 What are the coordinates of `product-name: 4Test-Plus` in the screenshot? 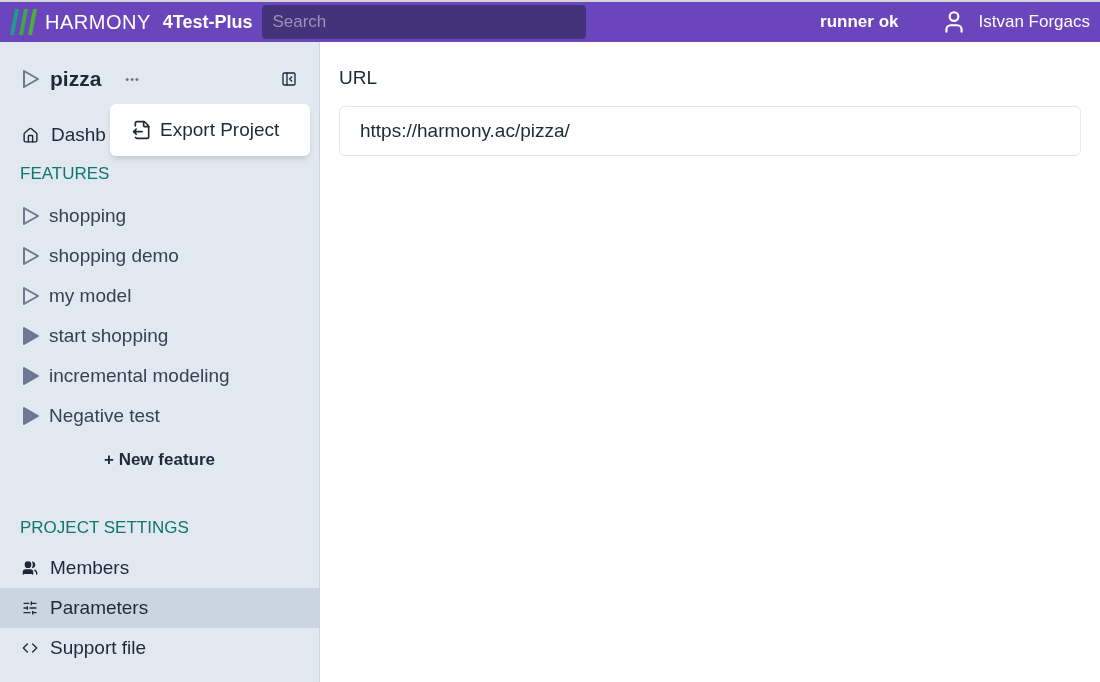 It's located at (207, 22).